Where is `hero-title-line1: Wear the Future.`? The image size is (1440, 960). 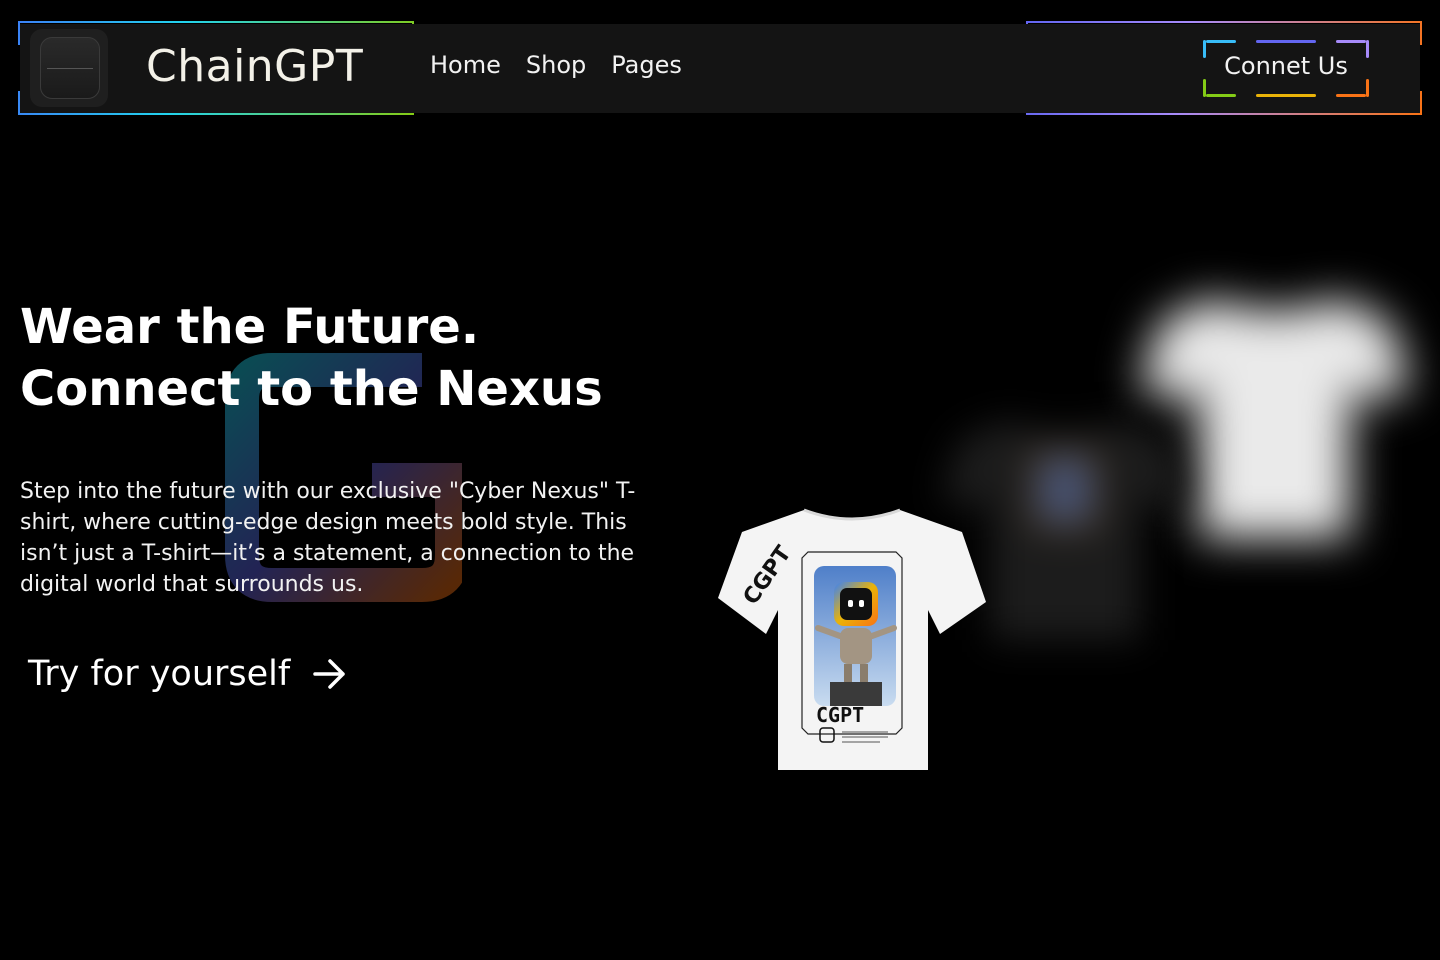 hero-title-line1: Wear the Future. is located at coordinates (250, 327).